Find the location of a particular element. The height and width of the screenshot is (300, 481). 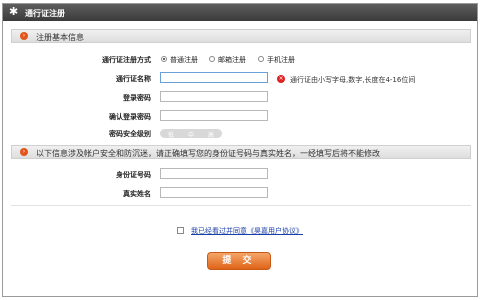

agreement-checkbox is located at coordinates (180, 230).